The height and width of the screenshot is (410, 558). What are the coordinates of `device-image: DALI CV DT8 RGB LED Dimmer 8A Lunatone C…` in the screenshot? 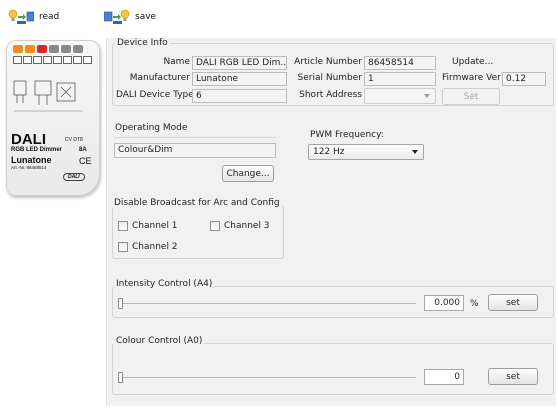 It's located at (53, 118).